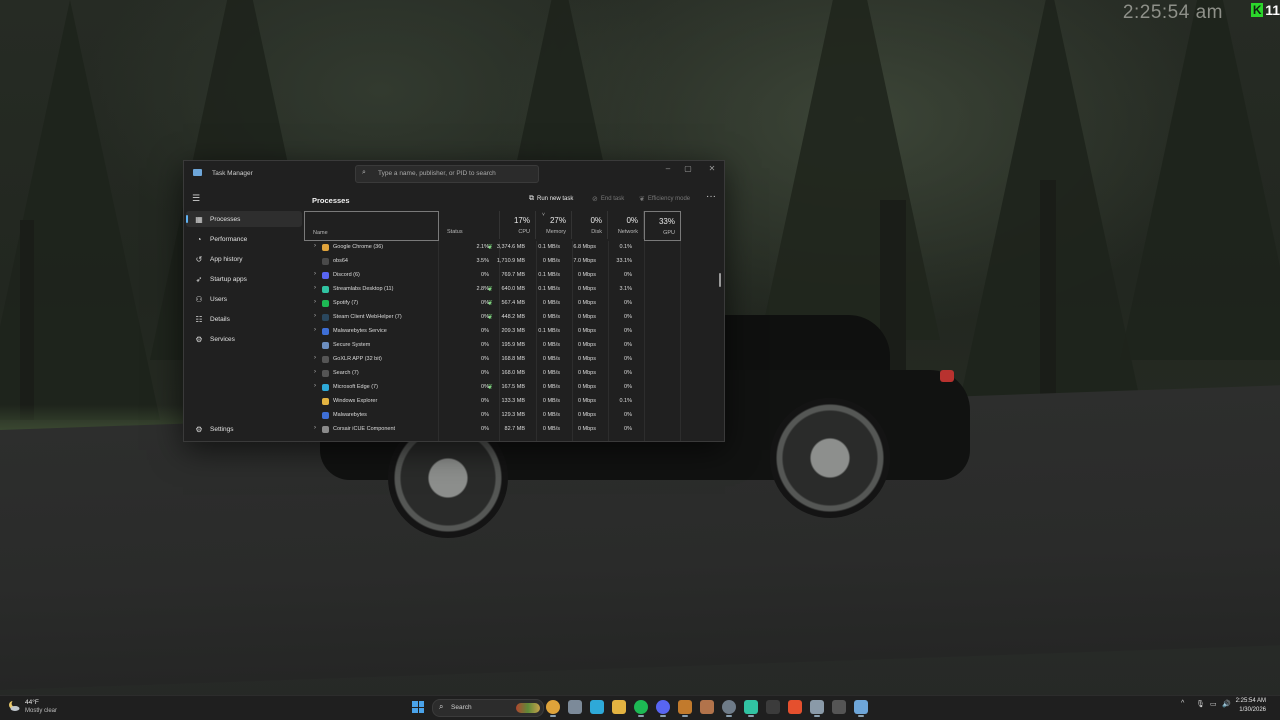 This screenshot has width=1280, height=720. I want to click on weather-desc: Mostly clear, so click(41, 711).